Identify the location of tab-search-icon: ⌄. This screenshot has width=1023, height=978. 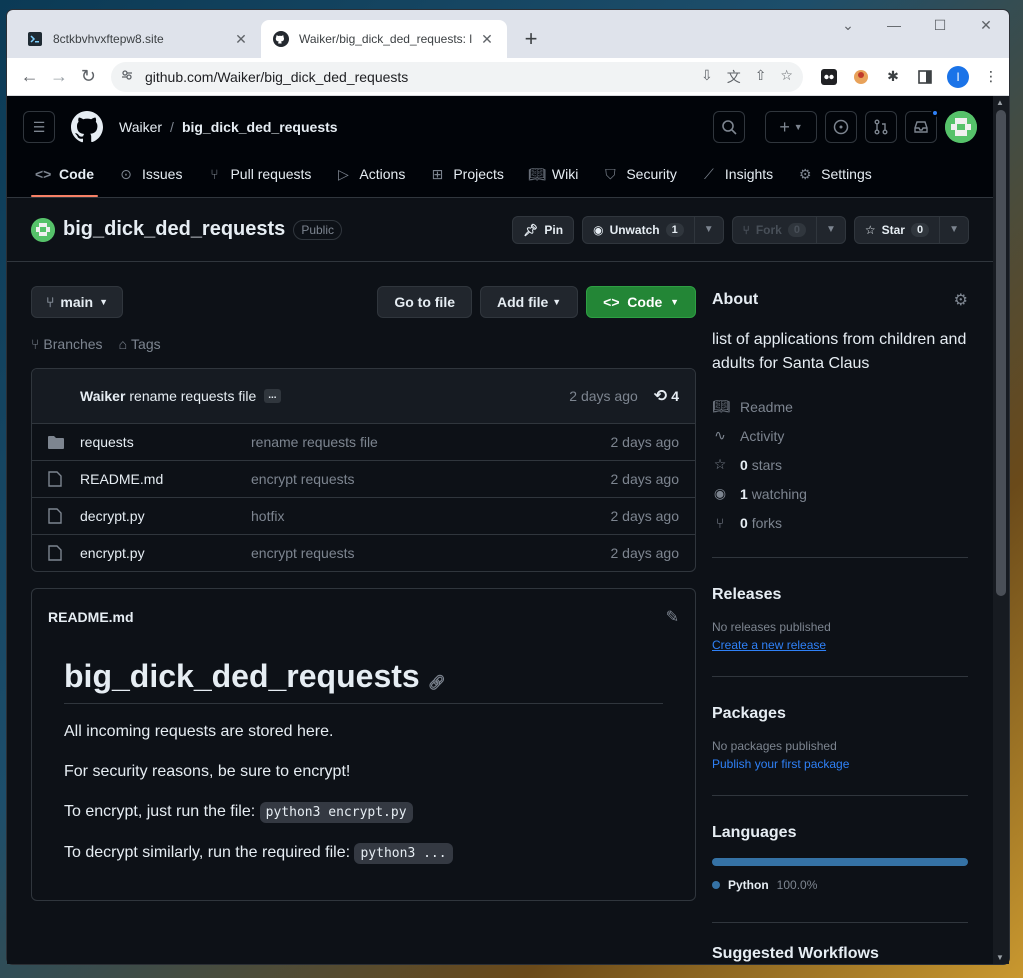
(848, 25).